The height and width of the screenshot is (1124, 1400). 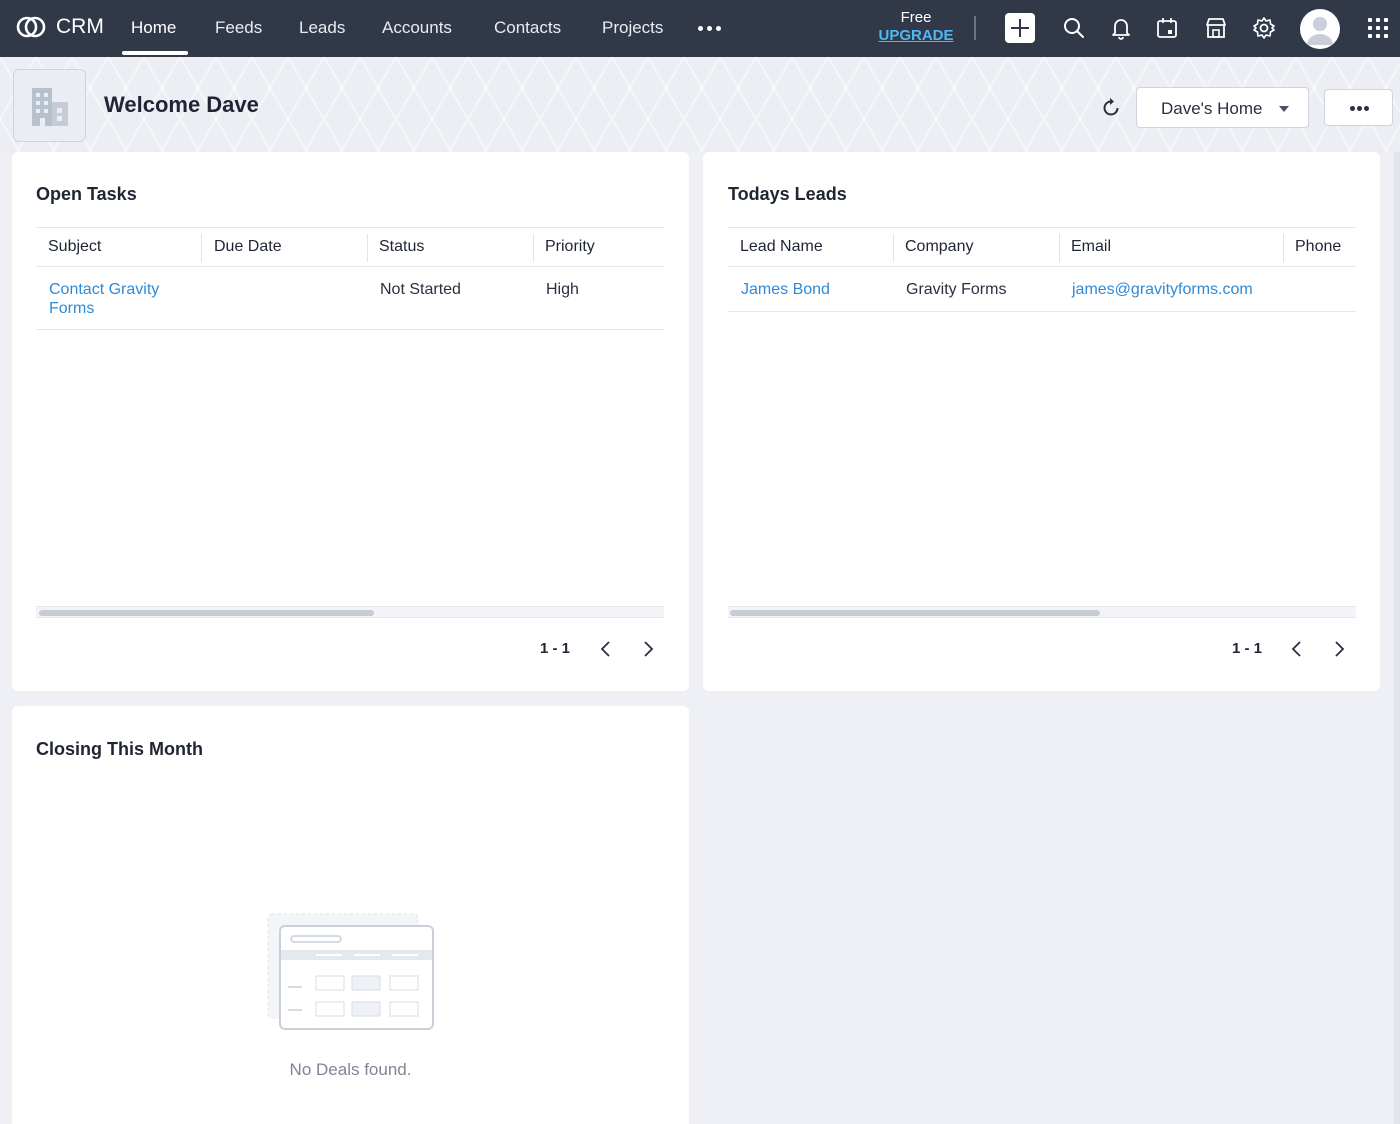 What do you see at coordinates (562, 289) in the screenshot?
I see `task-priority: High` at bounding box center [562, 289].